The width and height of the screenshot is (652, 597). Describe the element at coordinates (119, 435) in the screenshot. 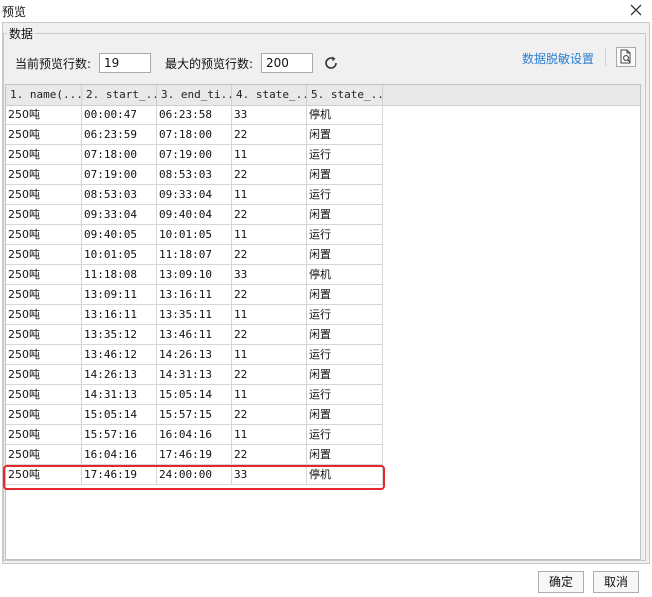

I see `table-cell: 15:57:16` at that location.